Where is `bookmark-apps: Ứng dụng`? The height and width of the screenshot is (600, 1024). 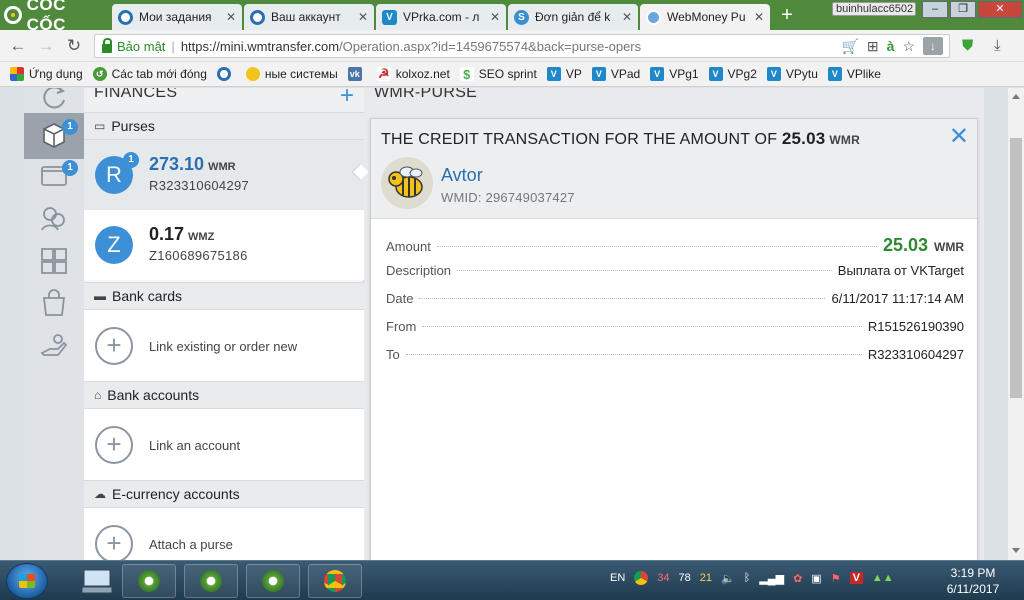
bookmark-apps: Ứng dụng is located at coordinates (46, 74).